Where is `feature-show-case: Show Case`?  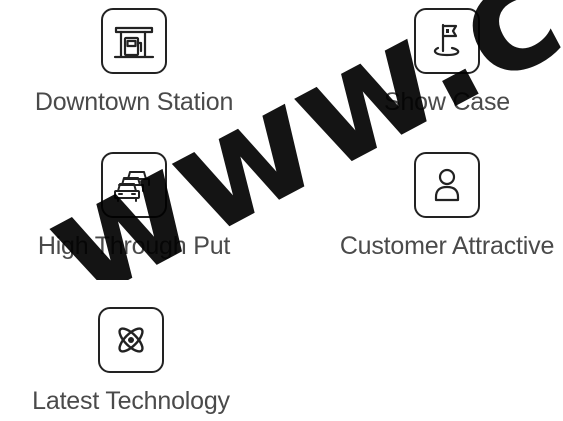
feature-show-case: Show Case is located at coordinates (445, 62).